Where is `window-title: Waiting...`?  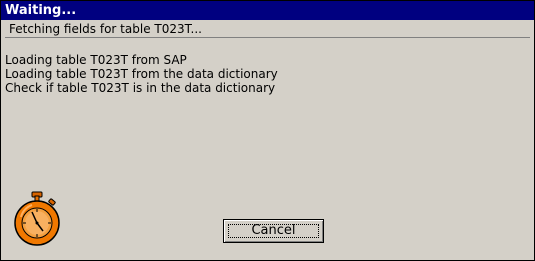 window-title: Waiting... is located at coordinates (41, 10).